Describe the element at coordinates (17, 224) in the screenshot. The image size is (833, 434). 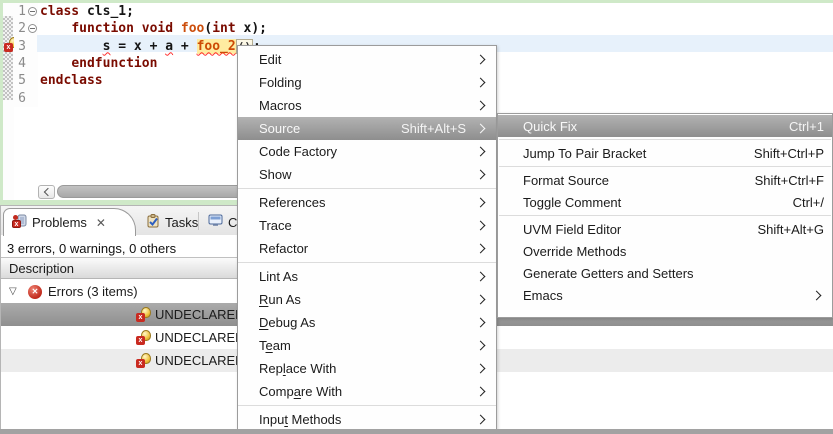
I see `svg-text: x` at that location.